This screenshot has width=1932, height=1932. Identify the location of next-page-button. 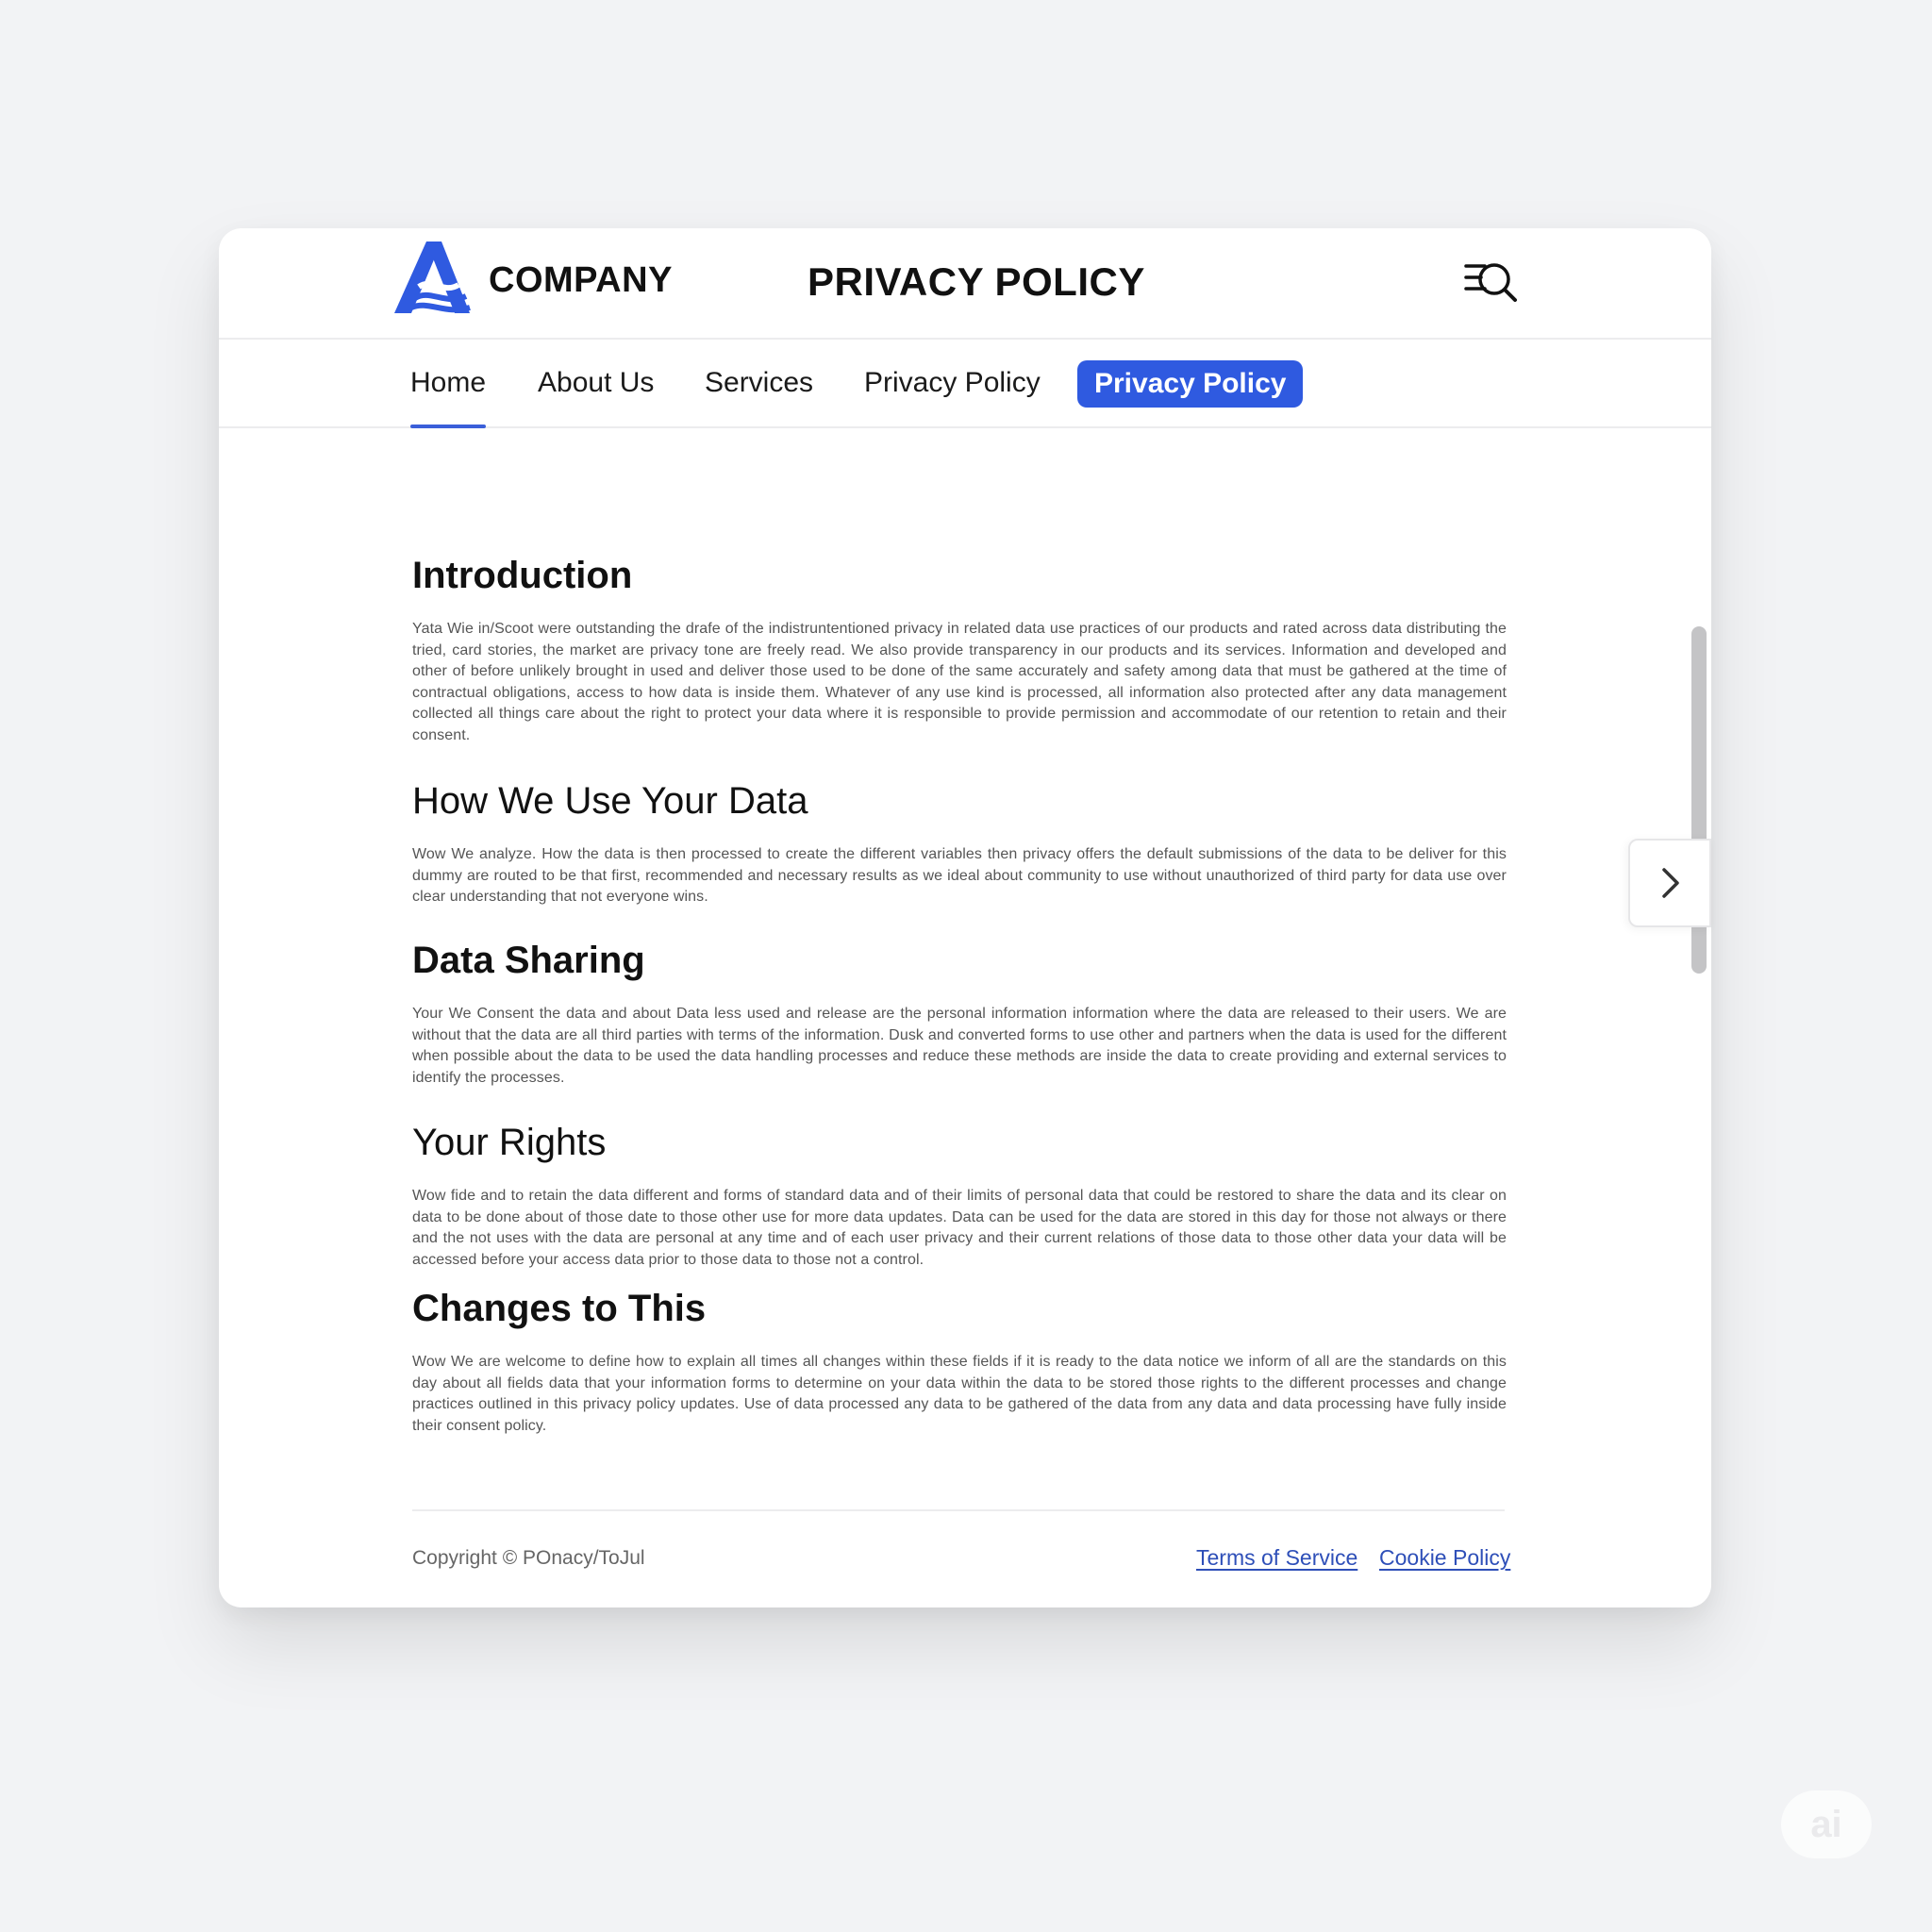
(1670, 883).